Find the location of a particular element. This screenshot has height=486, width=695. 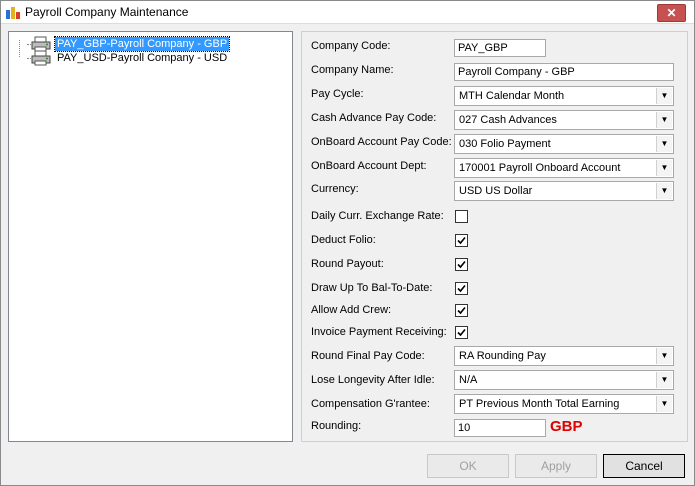

currency-select: USD US Dollar ▼ is located at coordinates (564, 191).